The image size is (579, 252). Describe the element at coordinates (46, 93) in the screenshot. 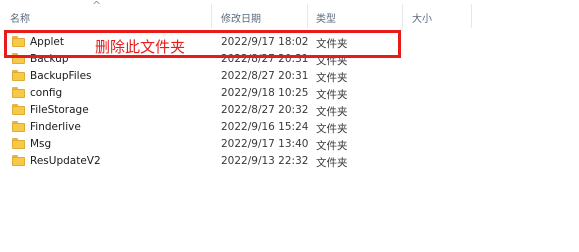

I see `file-name: config` at that location.